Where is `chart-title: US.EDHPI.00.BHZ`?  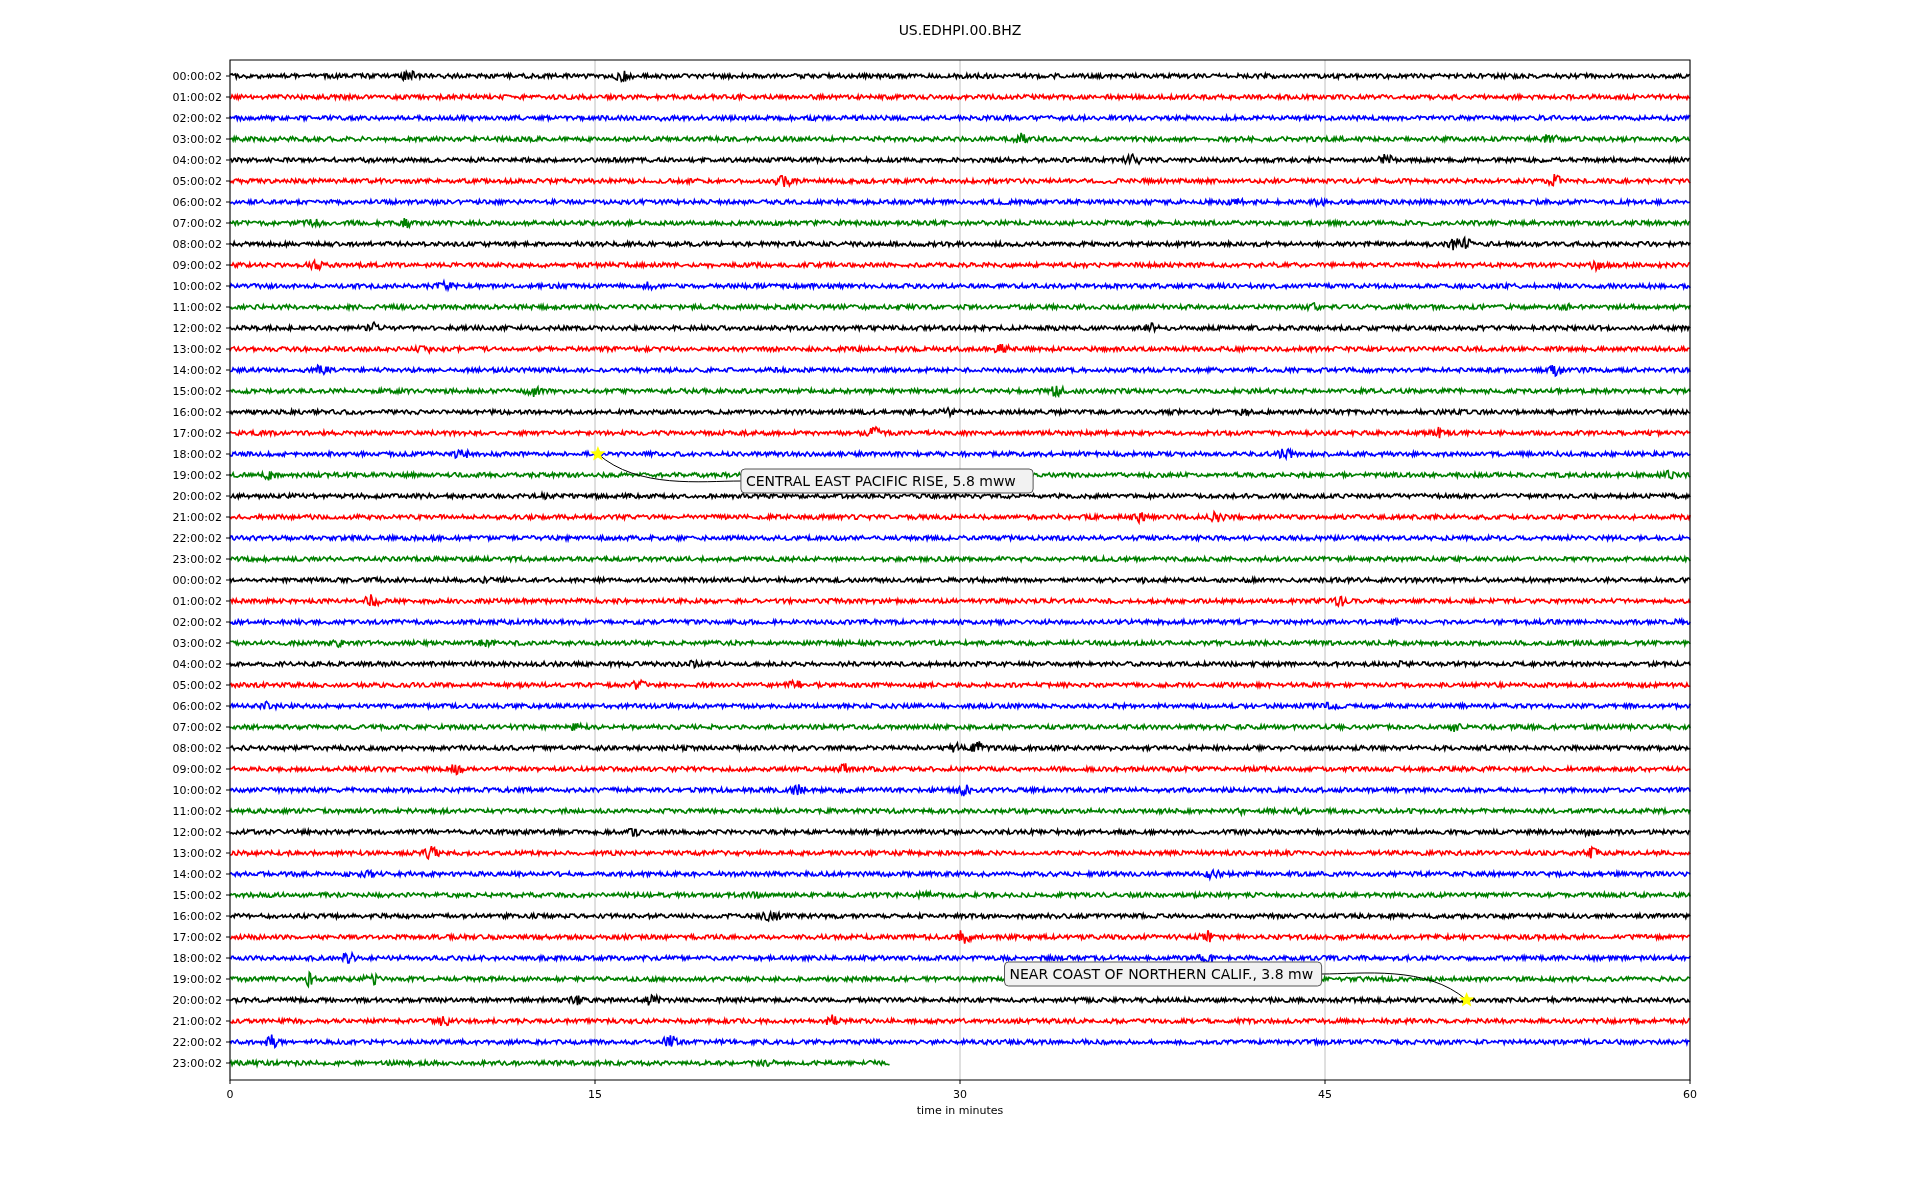 chart-title: US.EDHPI.00.BHZ is located at coordinates (960, 30).